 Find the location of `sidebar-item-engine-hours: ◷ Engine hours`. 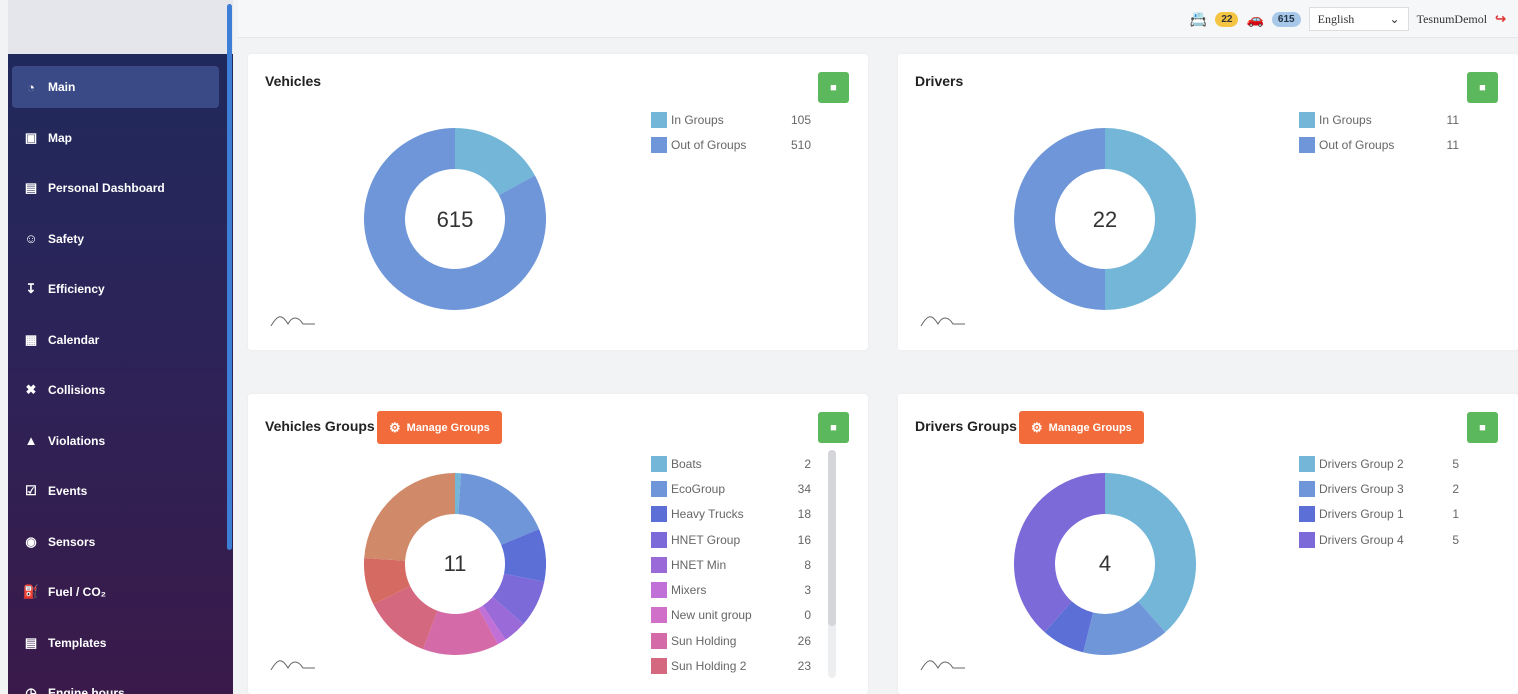

sidebar-item-engine-hours: ◷ Engine hours is located at coordinates (115, 683).